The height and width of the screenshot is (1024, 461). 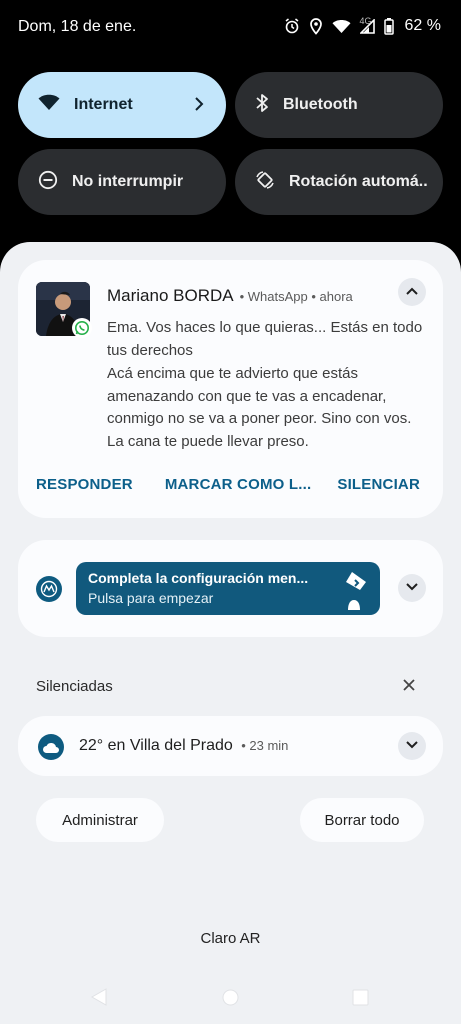 What do you see at coordinates (316, 26) in the screenshot?
I see `location-icon` at bounding box center [316, 26].